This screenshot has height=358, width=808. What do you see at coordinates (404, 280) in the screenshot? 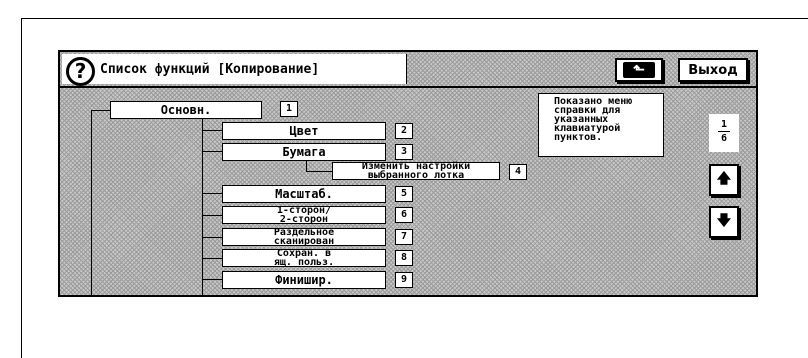
I see `tree-node-finishing-num: 9` at bounding box center [404, 280].